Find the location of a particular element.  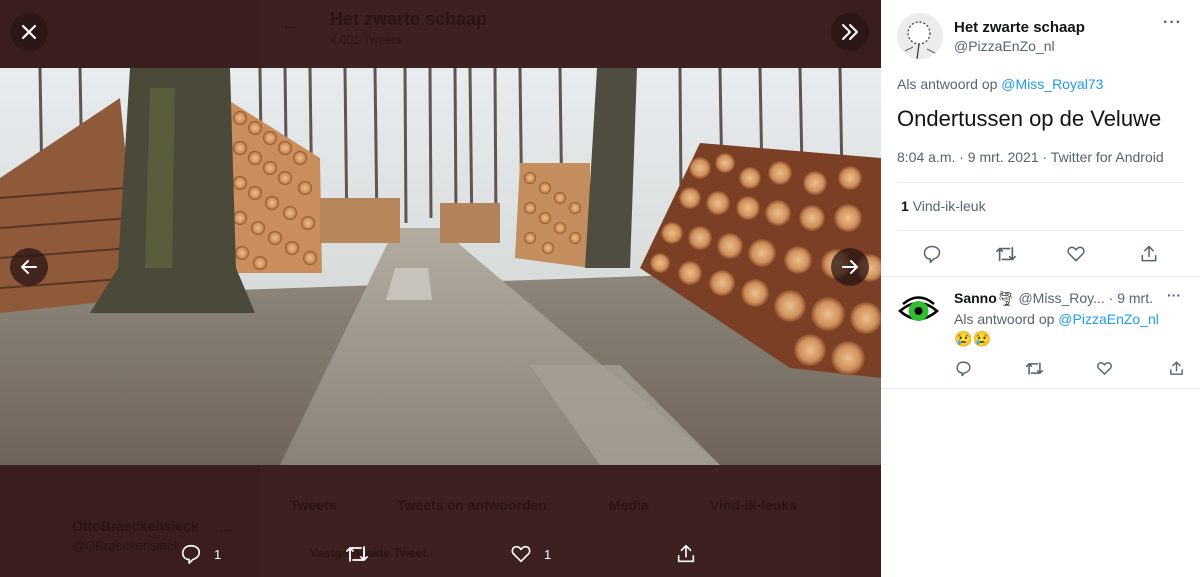

double-chevron-right-icon is located at coordinates (850, 32).